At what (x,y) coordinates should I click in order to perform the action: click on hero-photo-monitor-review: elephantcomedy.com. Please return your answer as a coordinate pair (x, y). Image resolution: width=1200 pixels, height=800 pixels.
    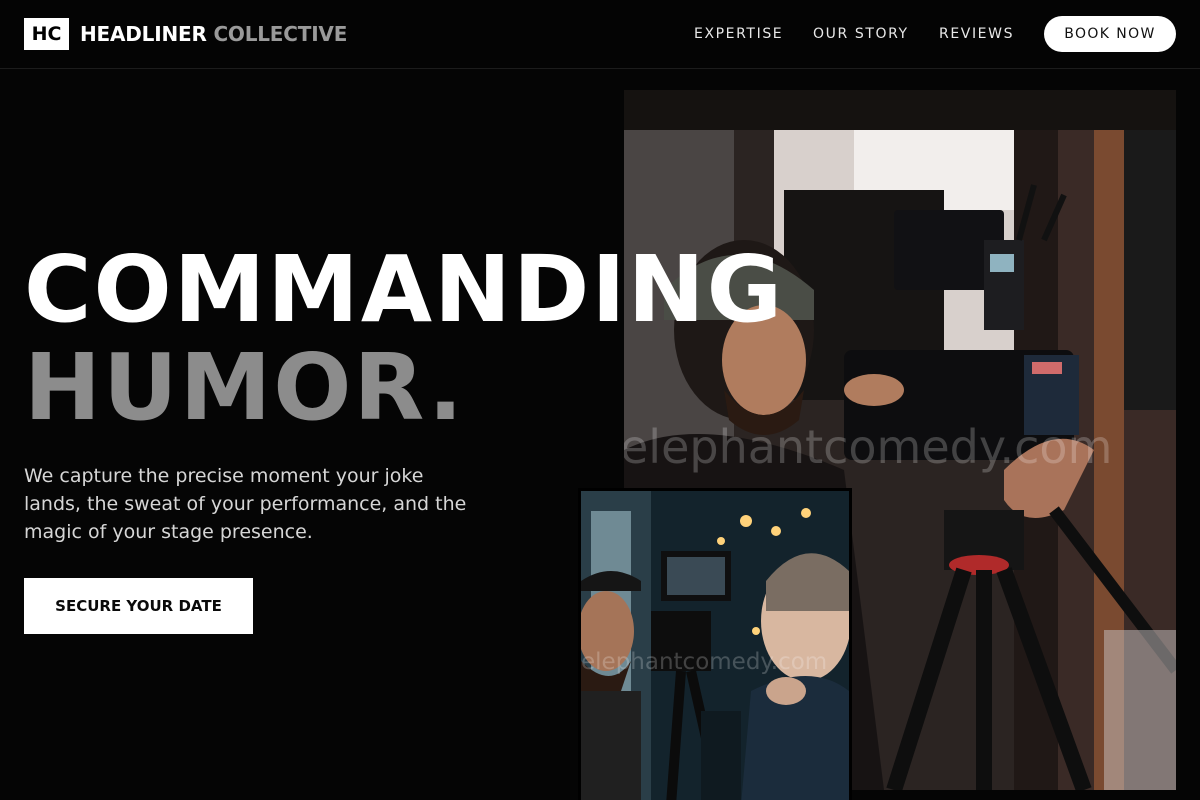
    Looking at the image, I should click on (715, 644).